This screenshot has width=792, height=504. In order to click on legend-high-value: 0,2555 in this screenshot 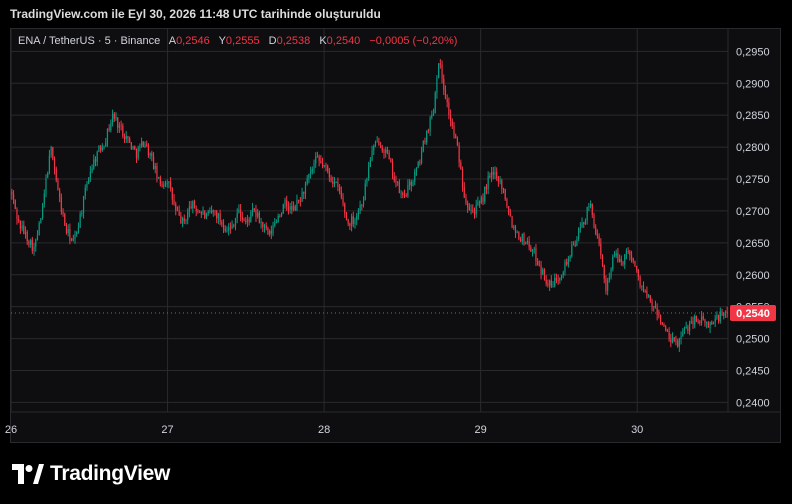, I will do `click(242, 41)`.